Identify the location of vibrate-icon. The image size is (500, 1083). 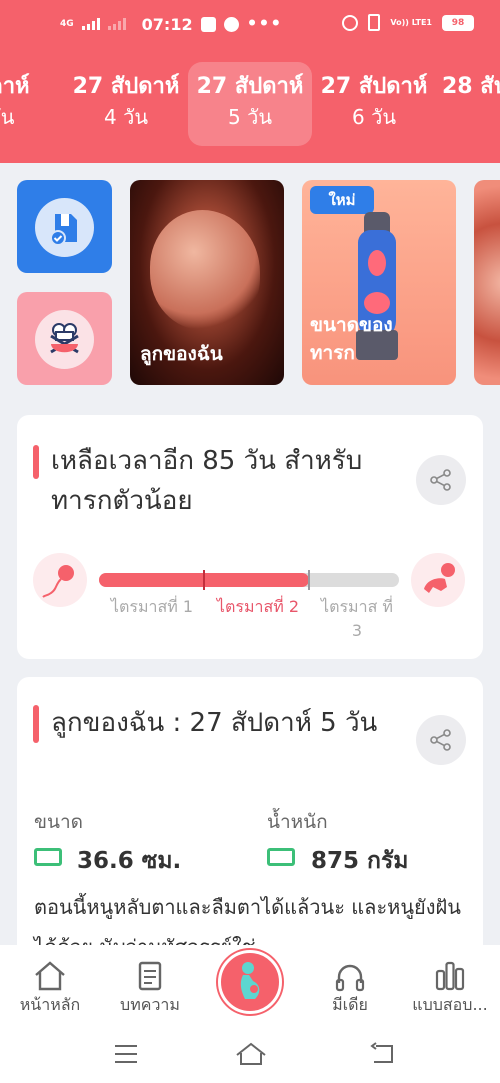
(374, 22).